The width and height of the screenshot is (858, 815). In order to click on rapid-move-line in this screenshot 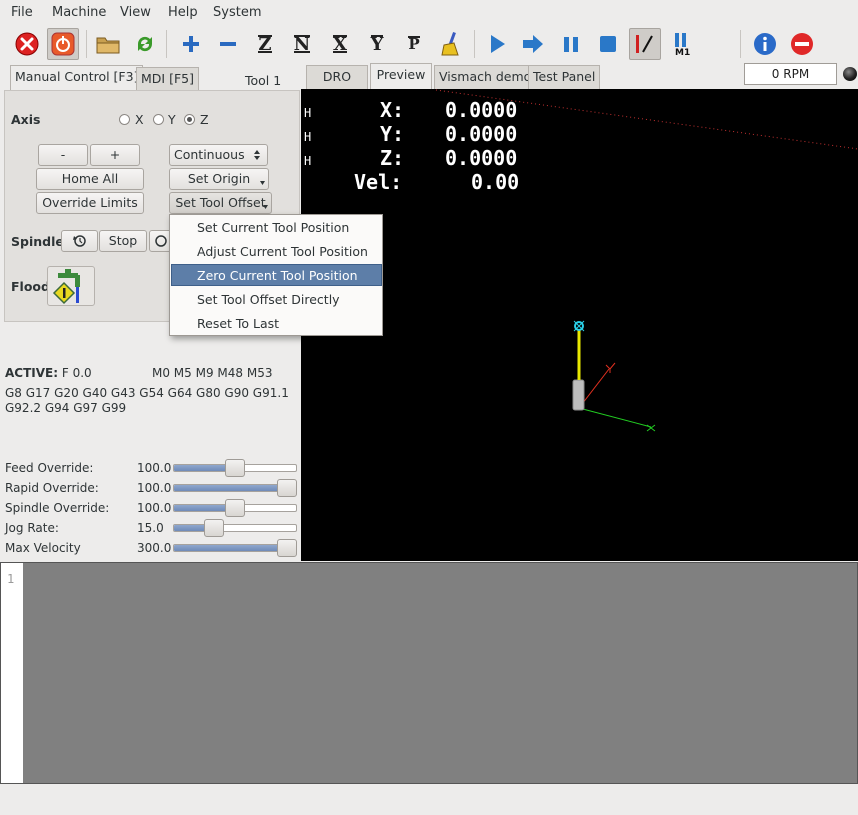, I will do `click(646, 119)`.